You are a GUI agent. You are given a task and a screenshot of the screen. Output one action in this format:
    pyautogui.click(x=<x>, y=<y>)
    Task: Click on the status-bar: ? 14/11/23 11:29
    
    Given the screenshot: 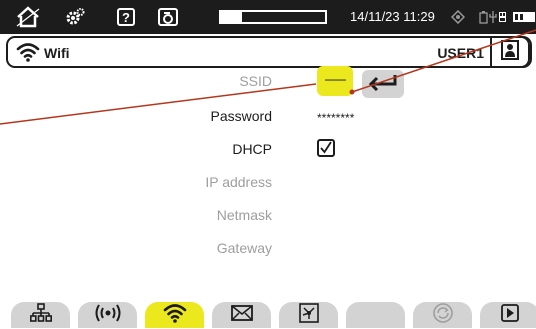 What is the action you would take?
    pyautogui.click(x=268, y=17)
    